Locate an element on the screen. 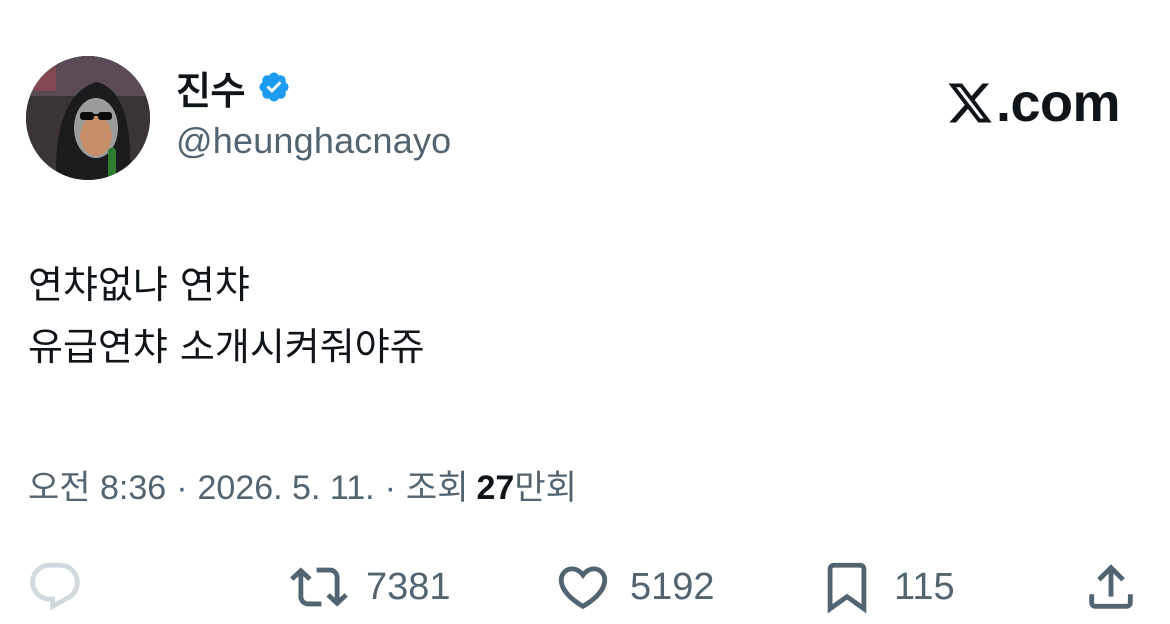 This screenshot has height=624, width=1170. bookmark-button: 115 is located at coordinates (886, 587).